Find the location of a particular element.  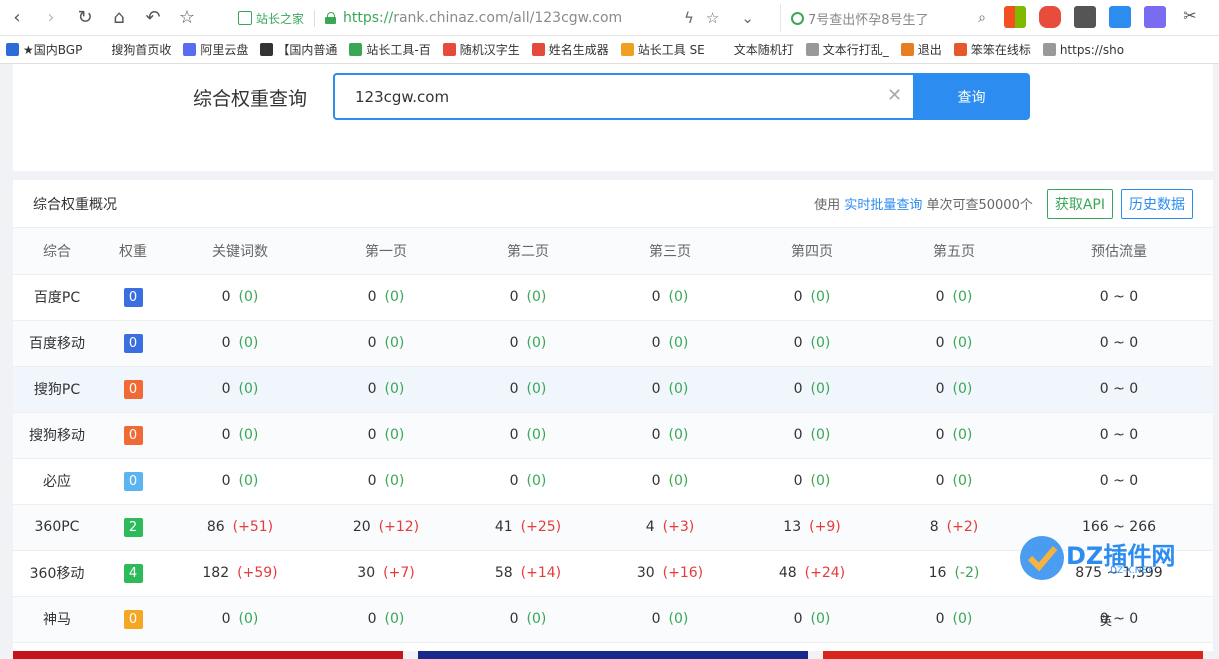

count-value: 4 is located at coordinates (650, 527).